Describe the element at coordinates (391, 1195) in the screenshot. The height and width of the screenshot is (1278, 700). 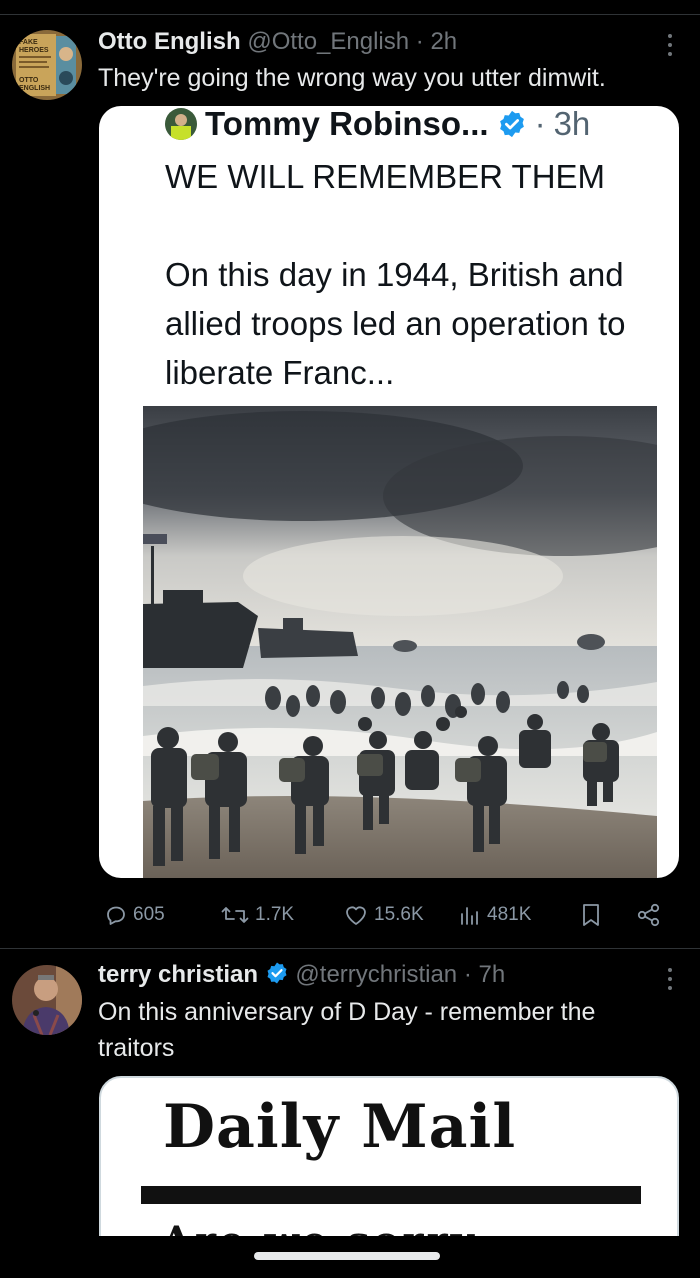
I see `masthead-rule` at that location.